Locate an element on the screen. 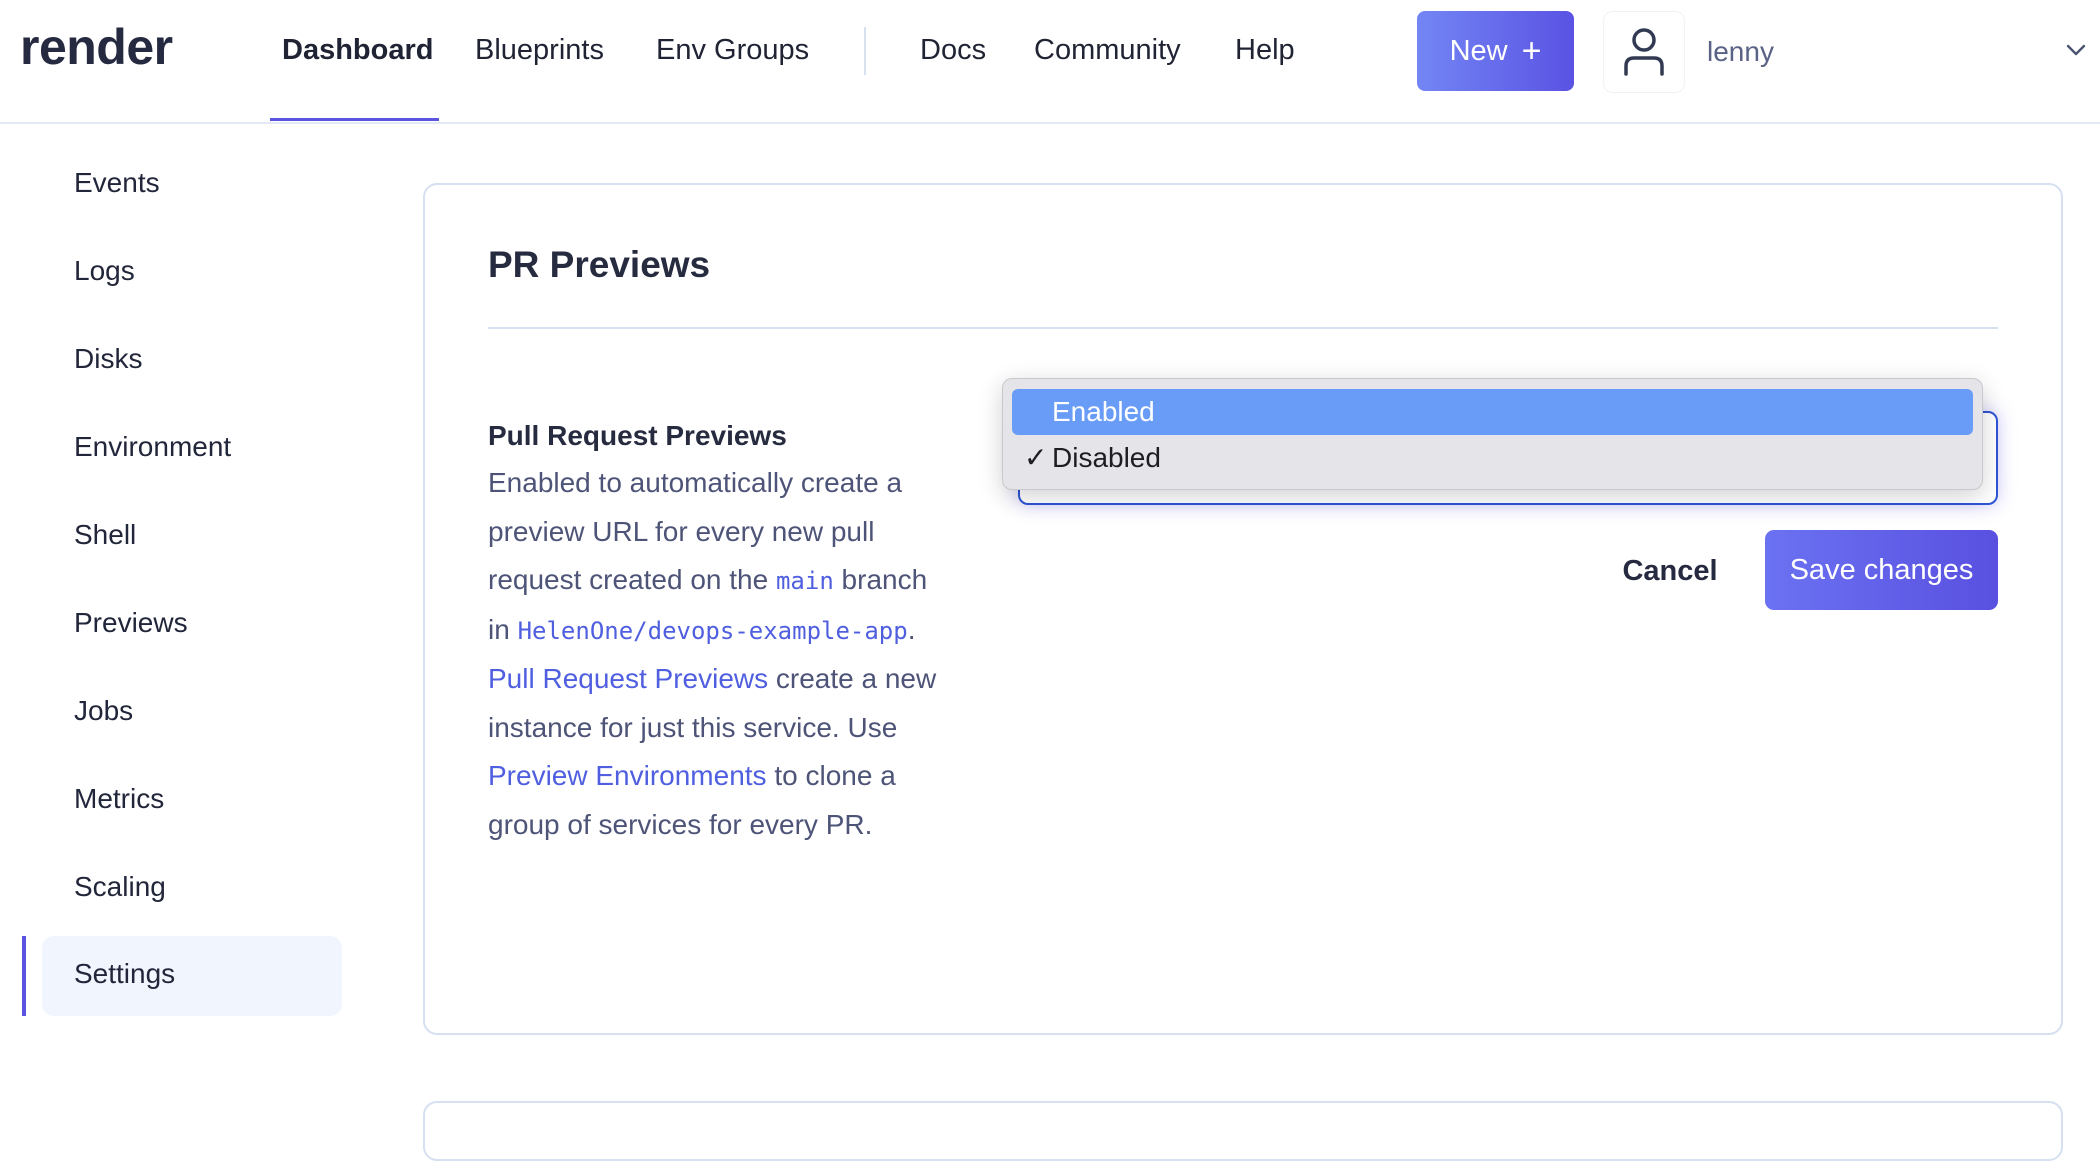  repo-link: HelenOne/devops-example-app is located at coordinates (713, 631).